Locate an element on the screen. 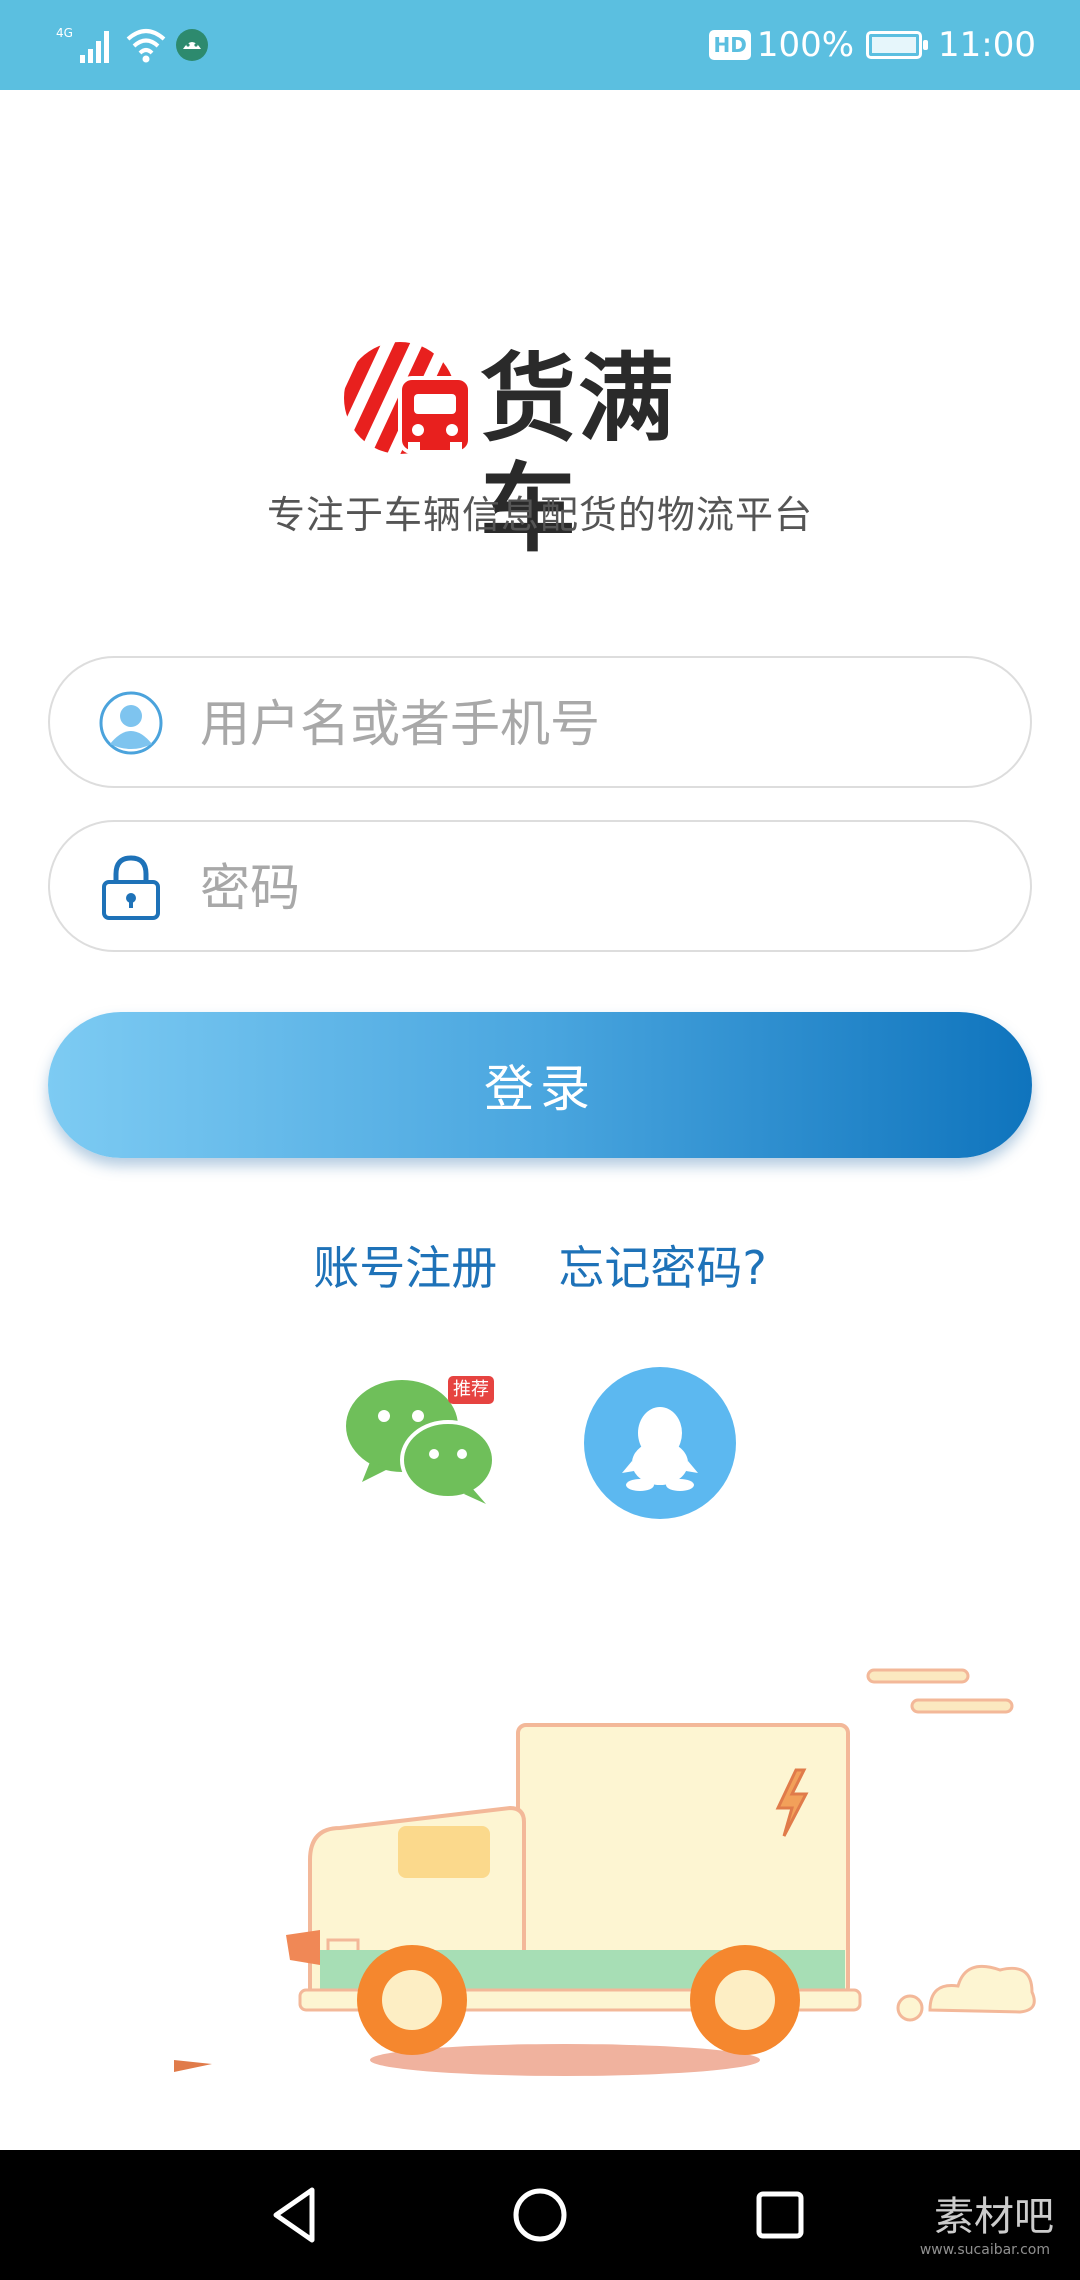 The height and width of the screenshot is (2280, 1080). qq-login-button is located at coordinates (660, 1443).